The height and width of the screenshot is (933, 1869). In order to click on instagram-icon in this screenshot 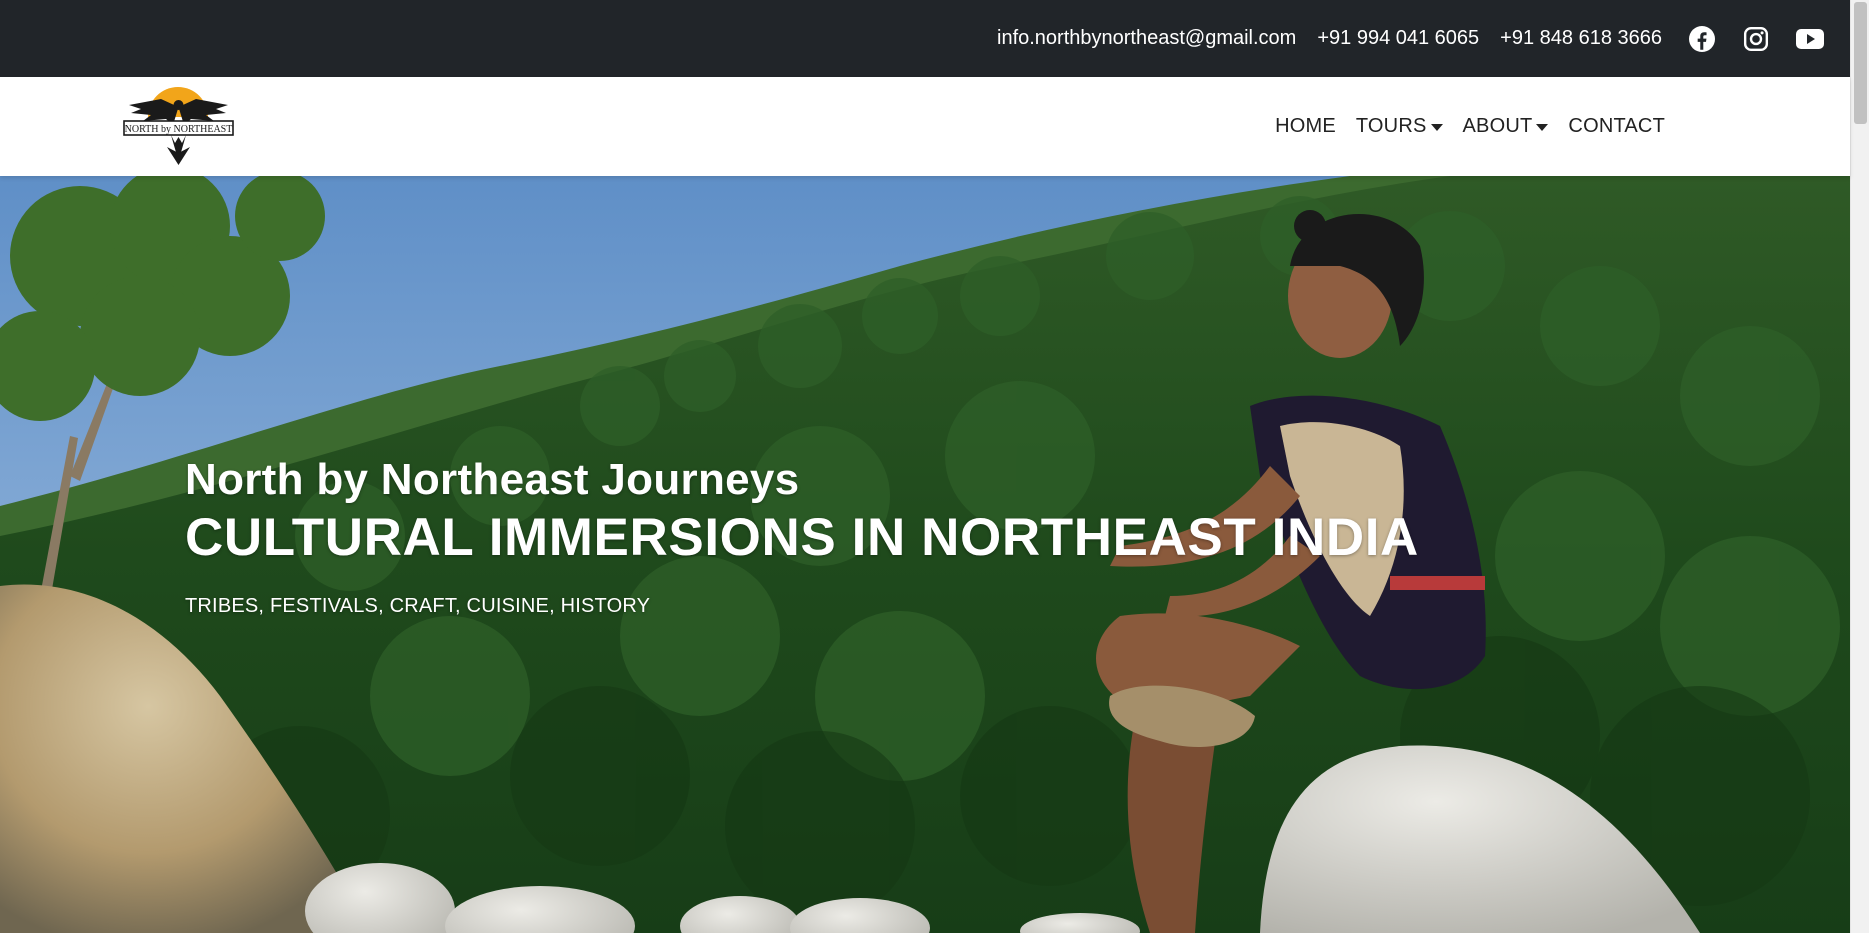, I will do `click(1756, 39)`.